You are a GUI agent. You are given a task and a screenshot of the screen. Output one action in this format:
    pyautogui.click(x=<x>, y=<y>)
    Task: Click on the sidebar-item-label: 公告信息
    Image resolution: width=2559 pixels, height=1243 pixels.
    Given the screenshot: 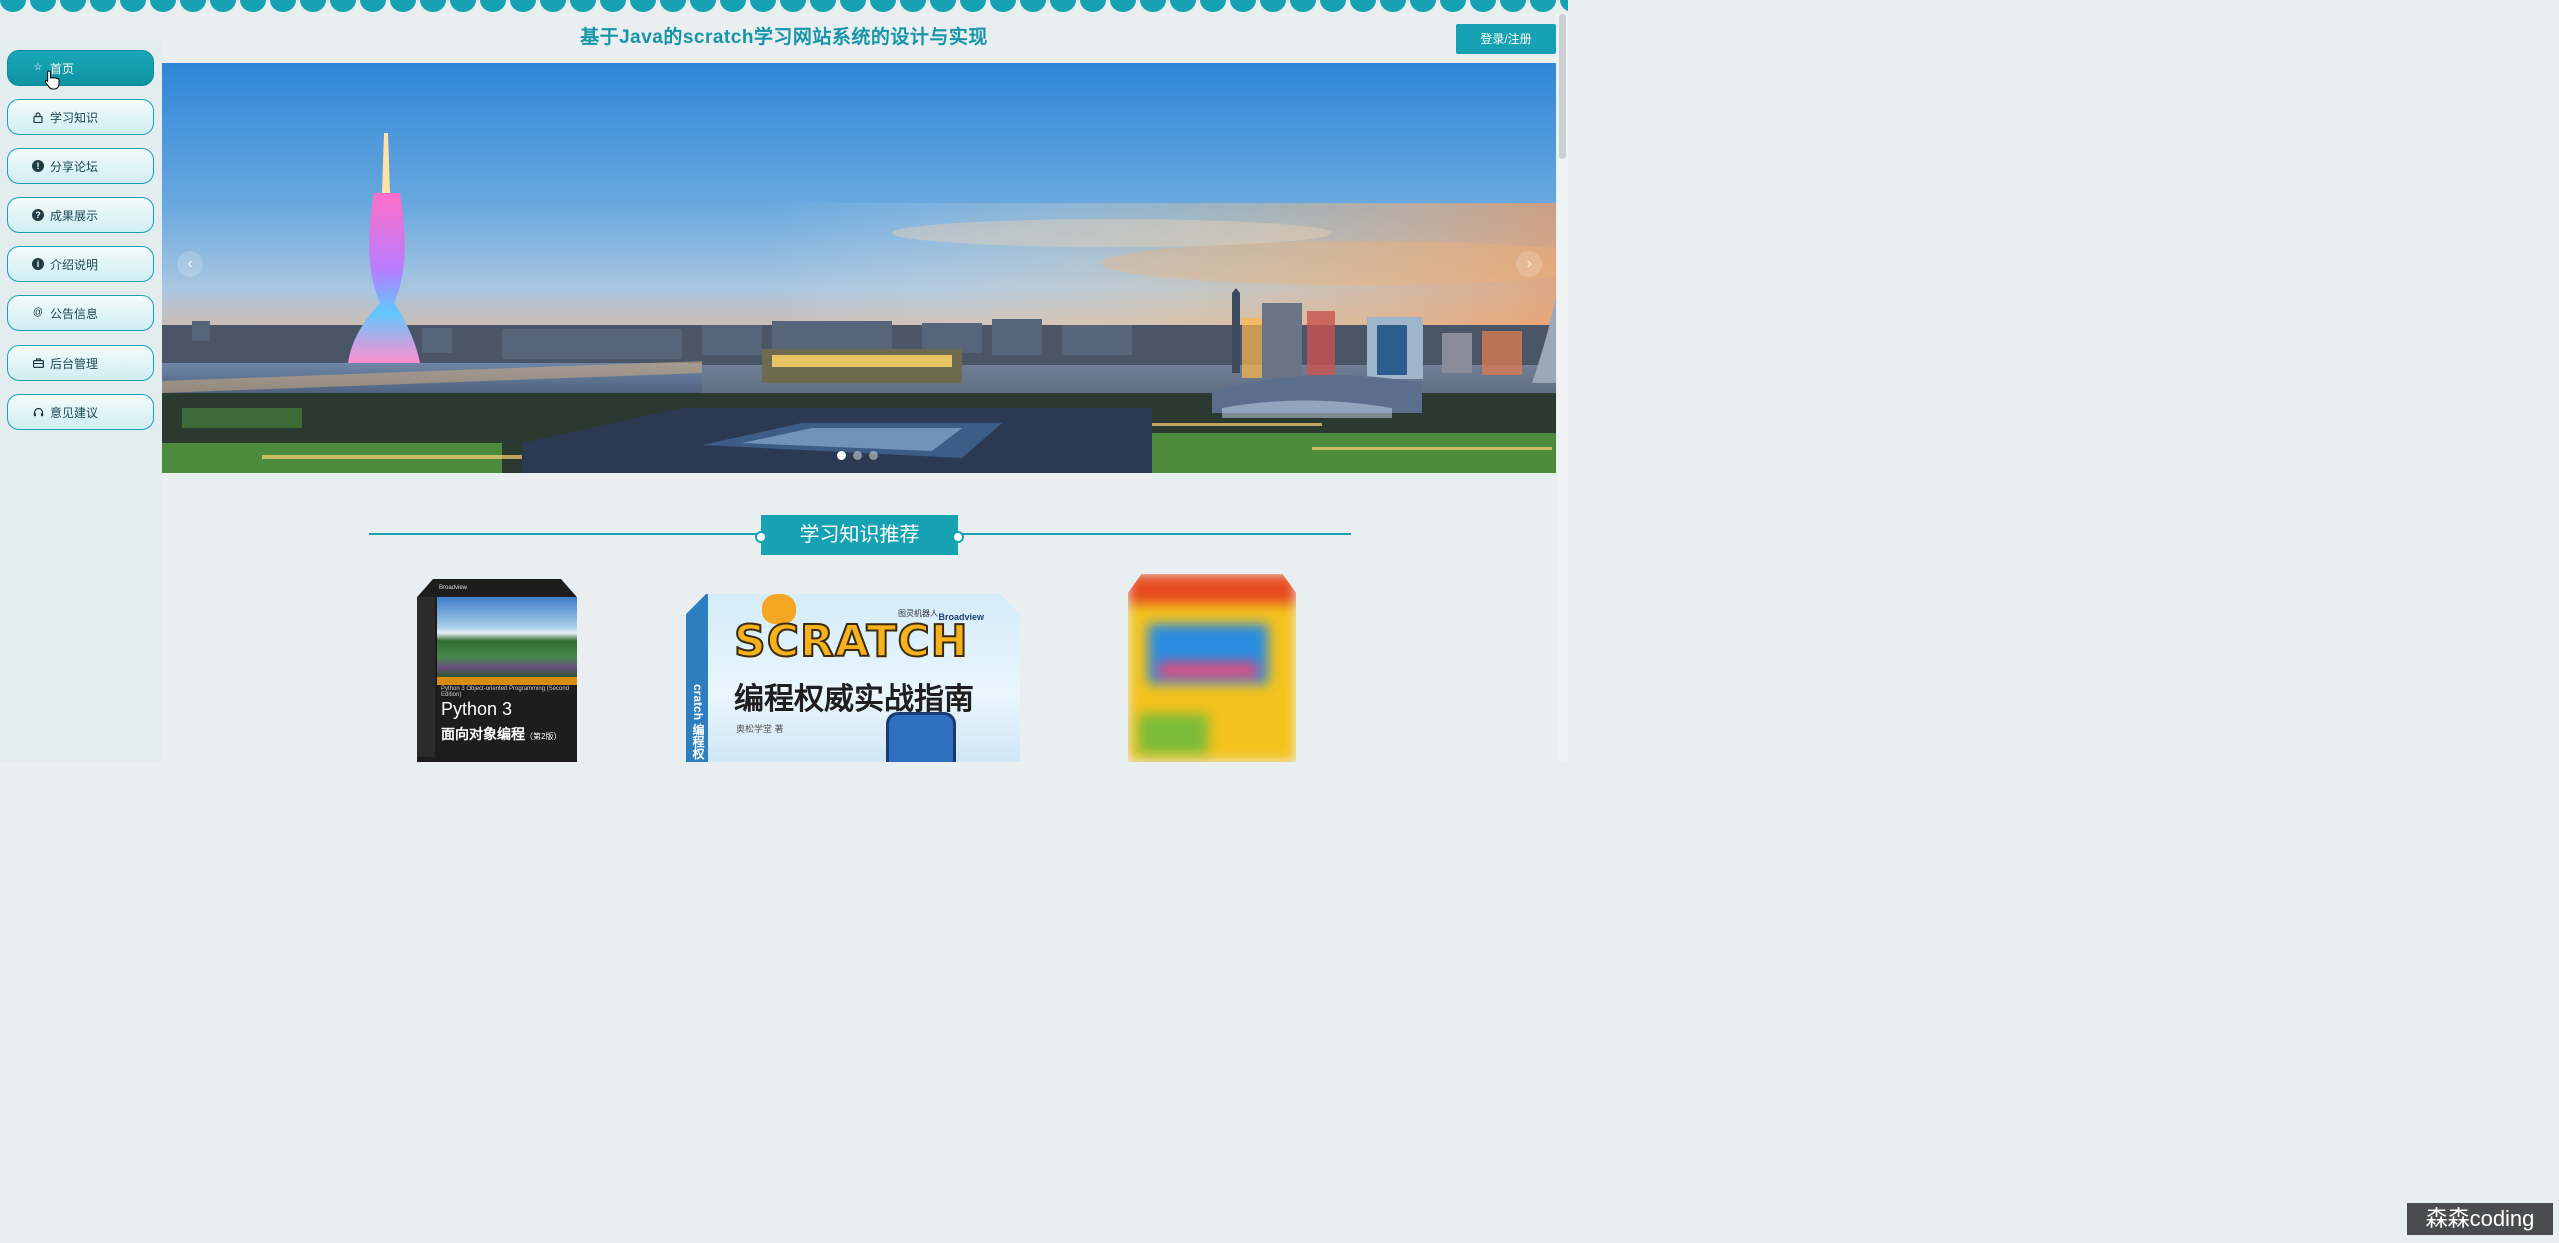 What is the action you would take?
    pyautogui.click(x=74, y=313)
    